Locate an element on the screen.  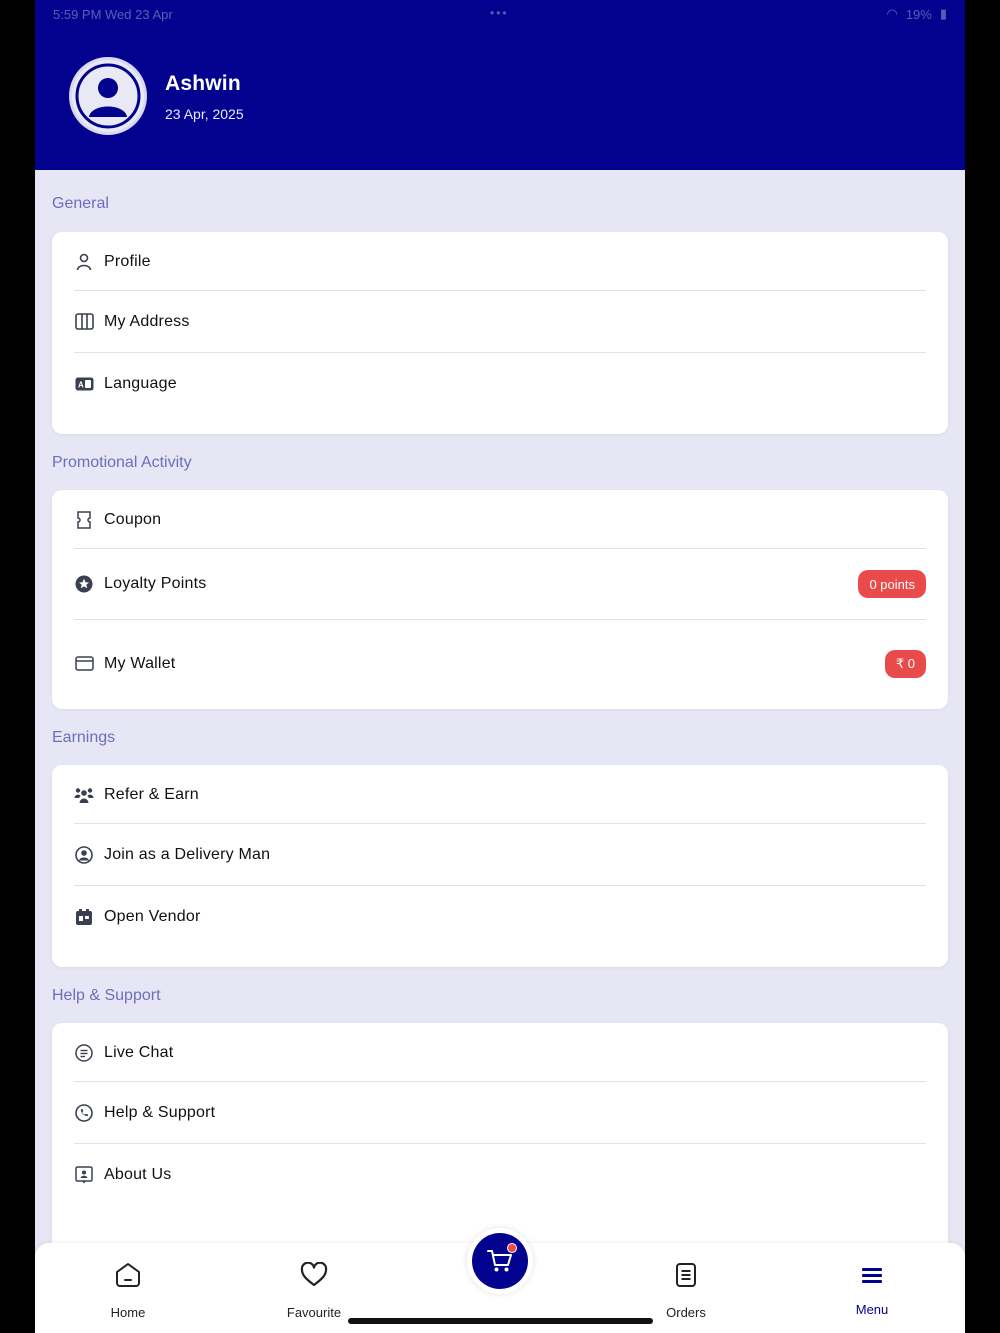
user-avatar-icon is located at coordinates (108, 96).